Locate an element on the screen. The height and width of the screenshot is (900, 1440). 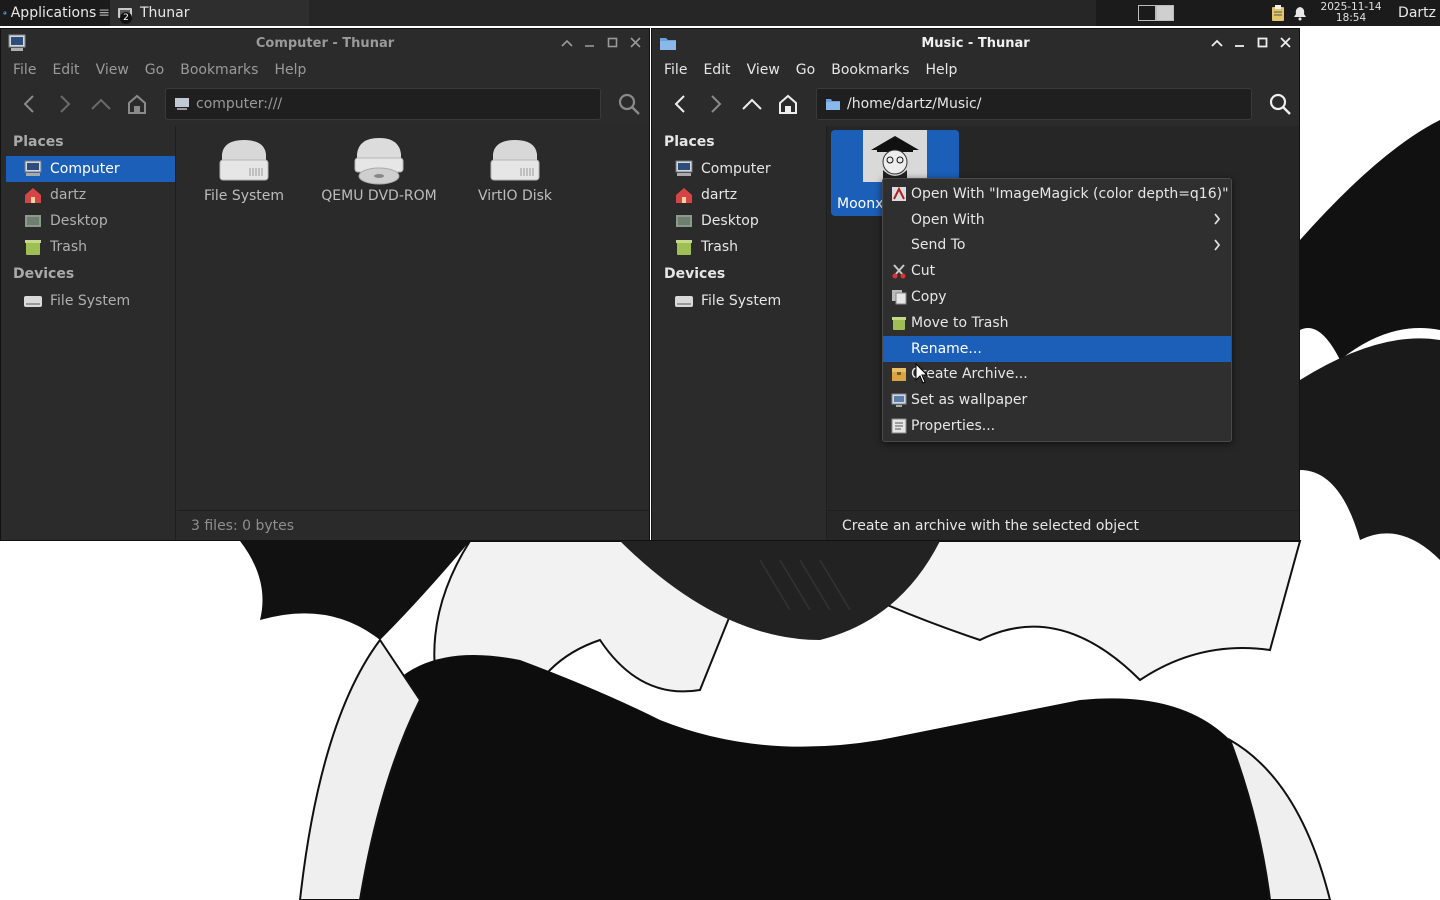
menu-item-copy: Copy is located at coordinates (1057, 297).